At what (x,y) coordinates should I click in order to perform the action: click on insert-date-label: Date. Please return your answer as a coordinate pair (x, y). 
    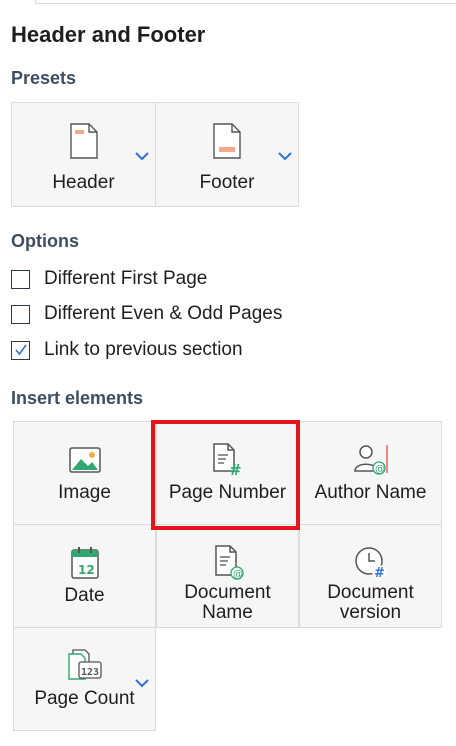
    Looking at the image, I should click on (84, 595).